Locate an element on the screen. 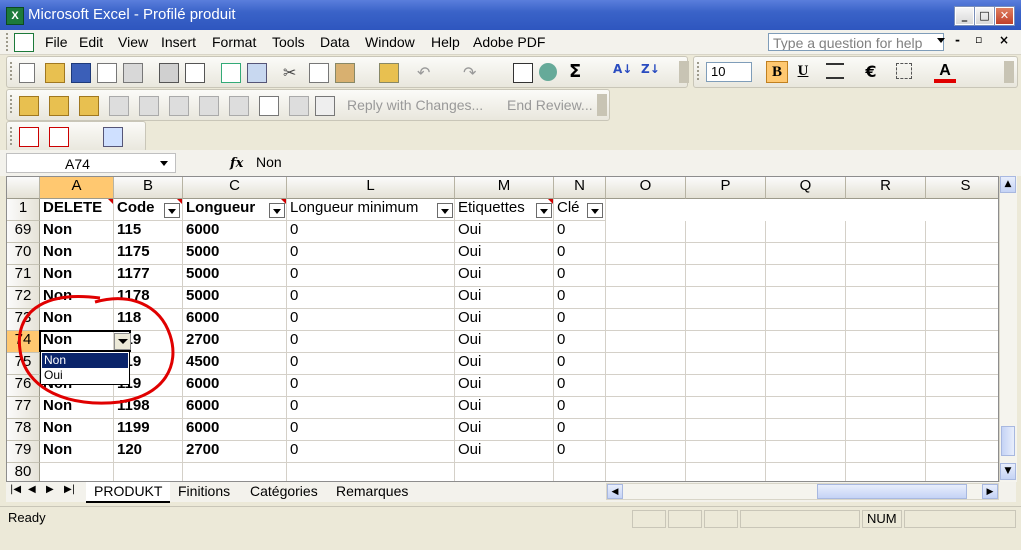  menu-data: Data is located at coordinates (335, 42).